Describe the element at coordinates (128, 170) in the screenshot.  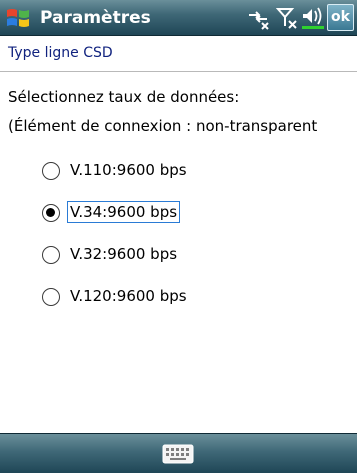
I see `option-label: V.110:9600 bps` at that location.